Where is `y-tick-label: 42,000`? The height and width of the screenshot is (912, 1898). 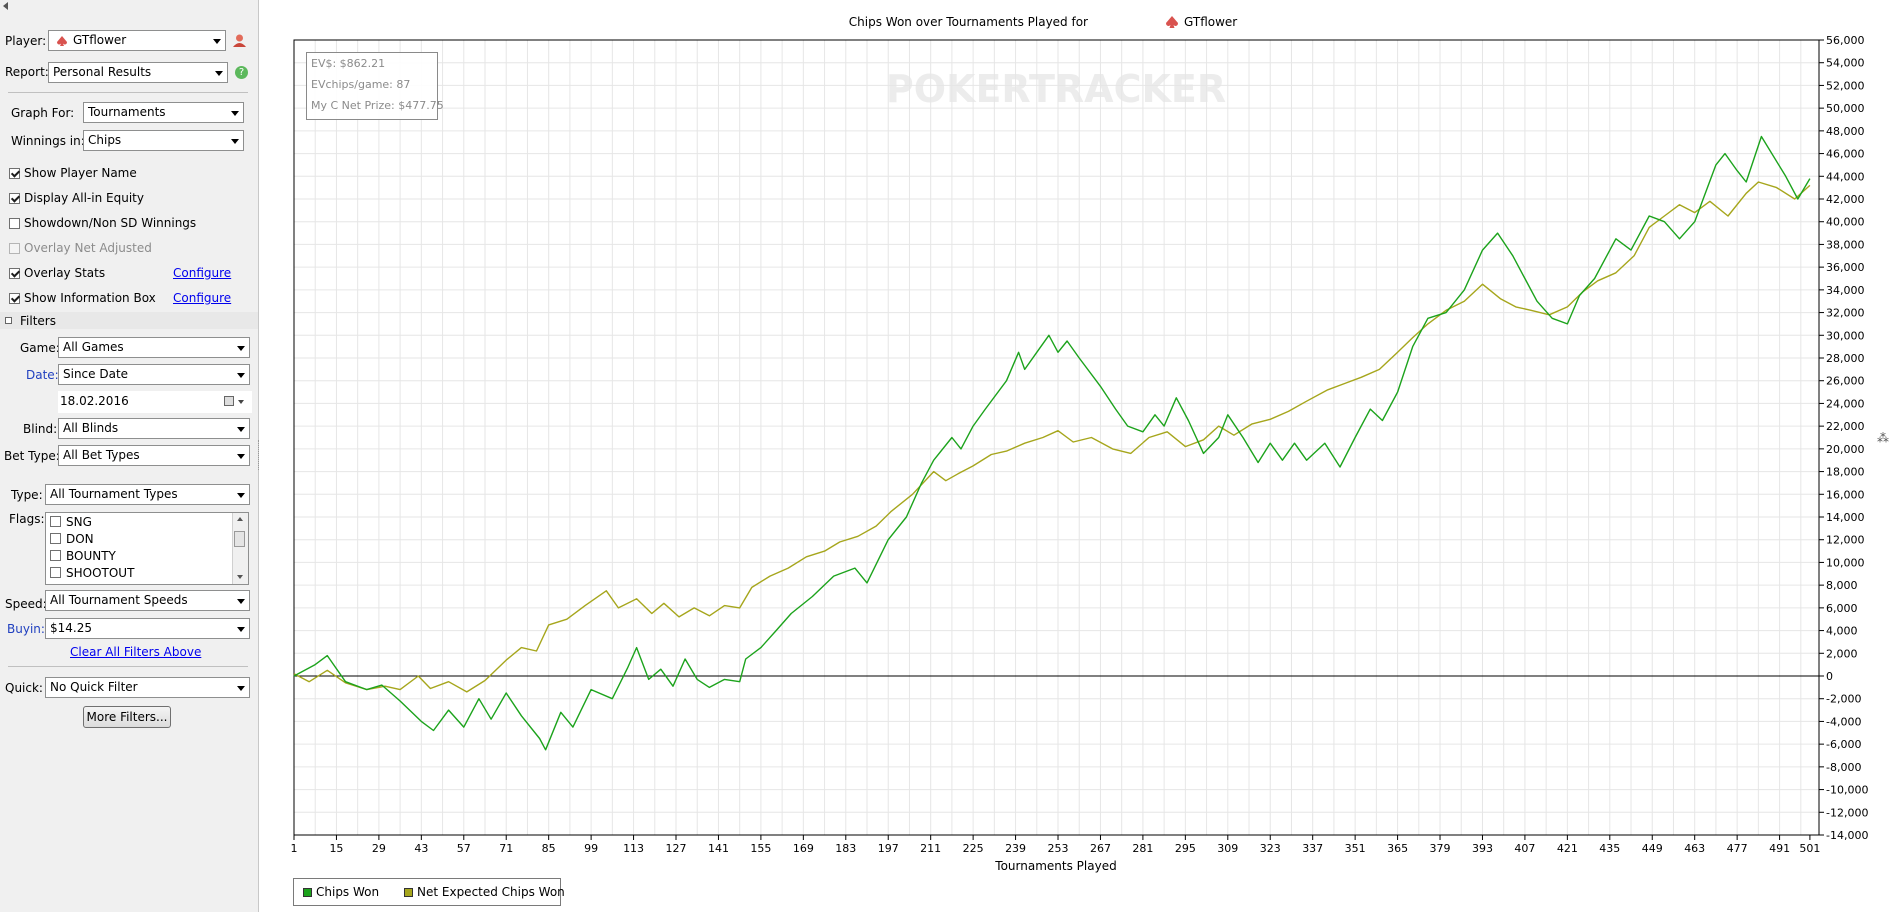
y-tick-label: 42,000 is located at coordinates (1845, 199).